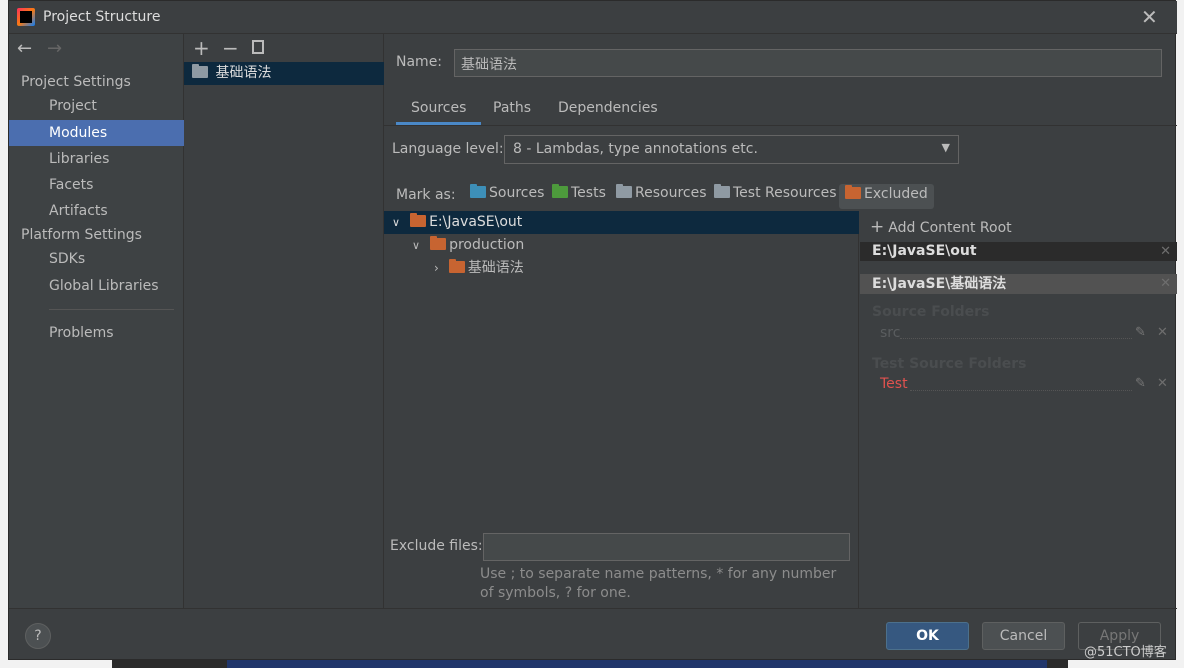 The image size is (1184, 668). I want to click on sidebar-item-global-libraries: Global Libraries, so click(96, 286).